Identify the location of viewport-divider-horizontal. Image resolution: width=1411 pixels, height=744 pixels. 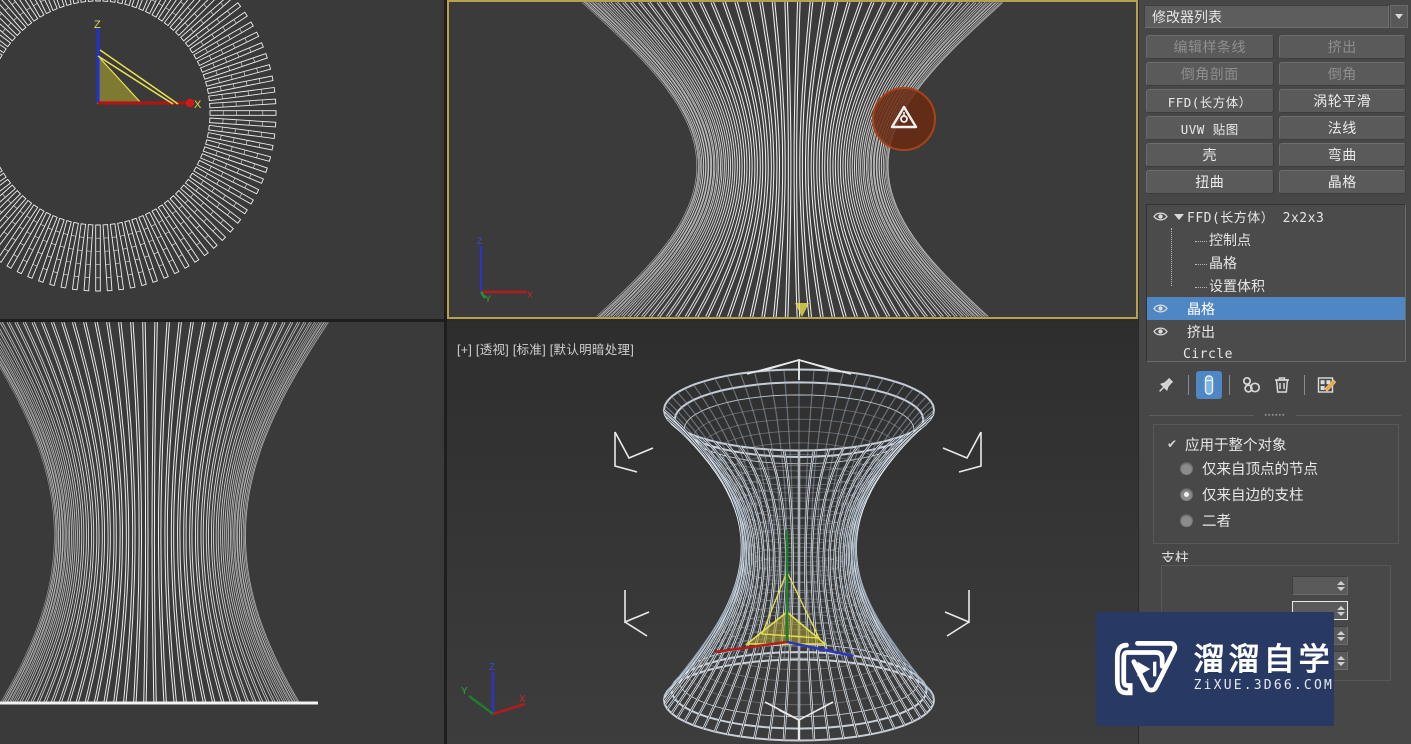
(222, 320).